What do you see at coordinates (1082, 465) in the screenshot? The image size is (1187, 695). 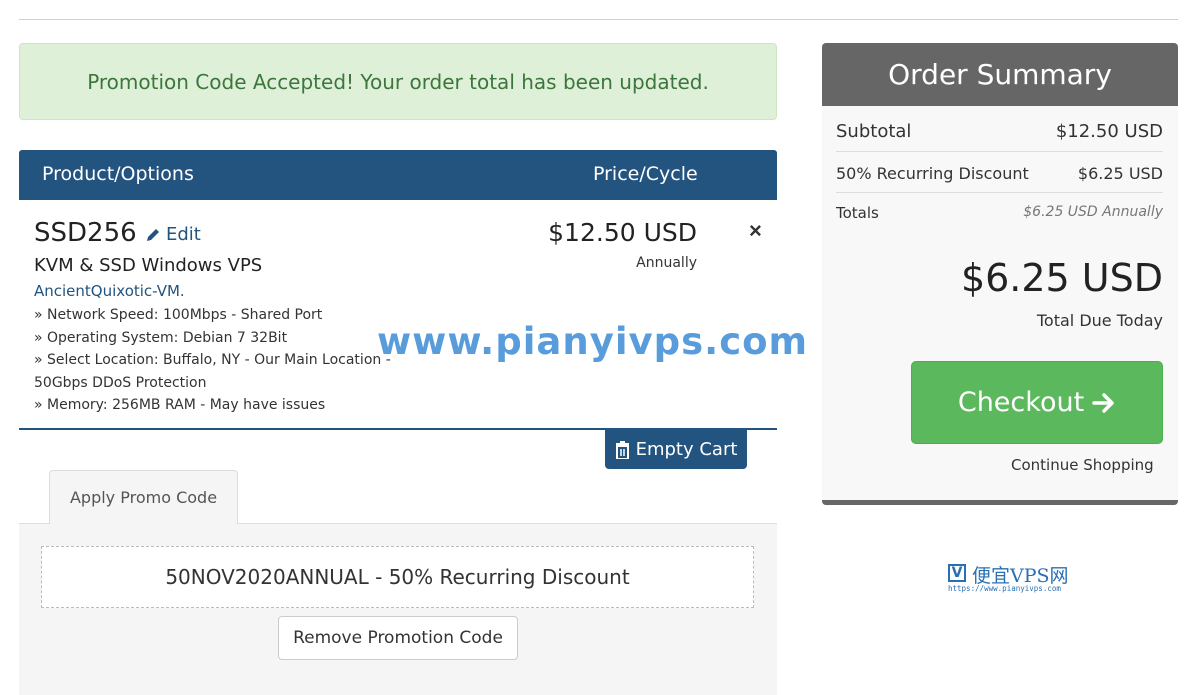 I see `continue-shopping-link: Continue Shopping` at bounding box center [1082, 465].